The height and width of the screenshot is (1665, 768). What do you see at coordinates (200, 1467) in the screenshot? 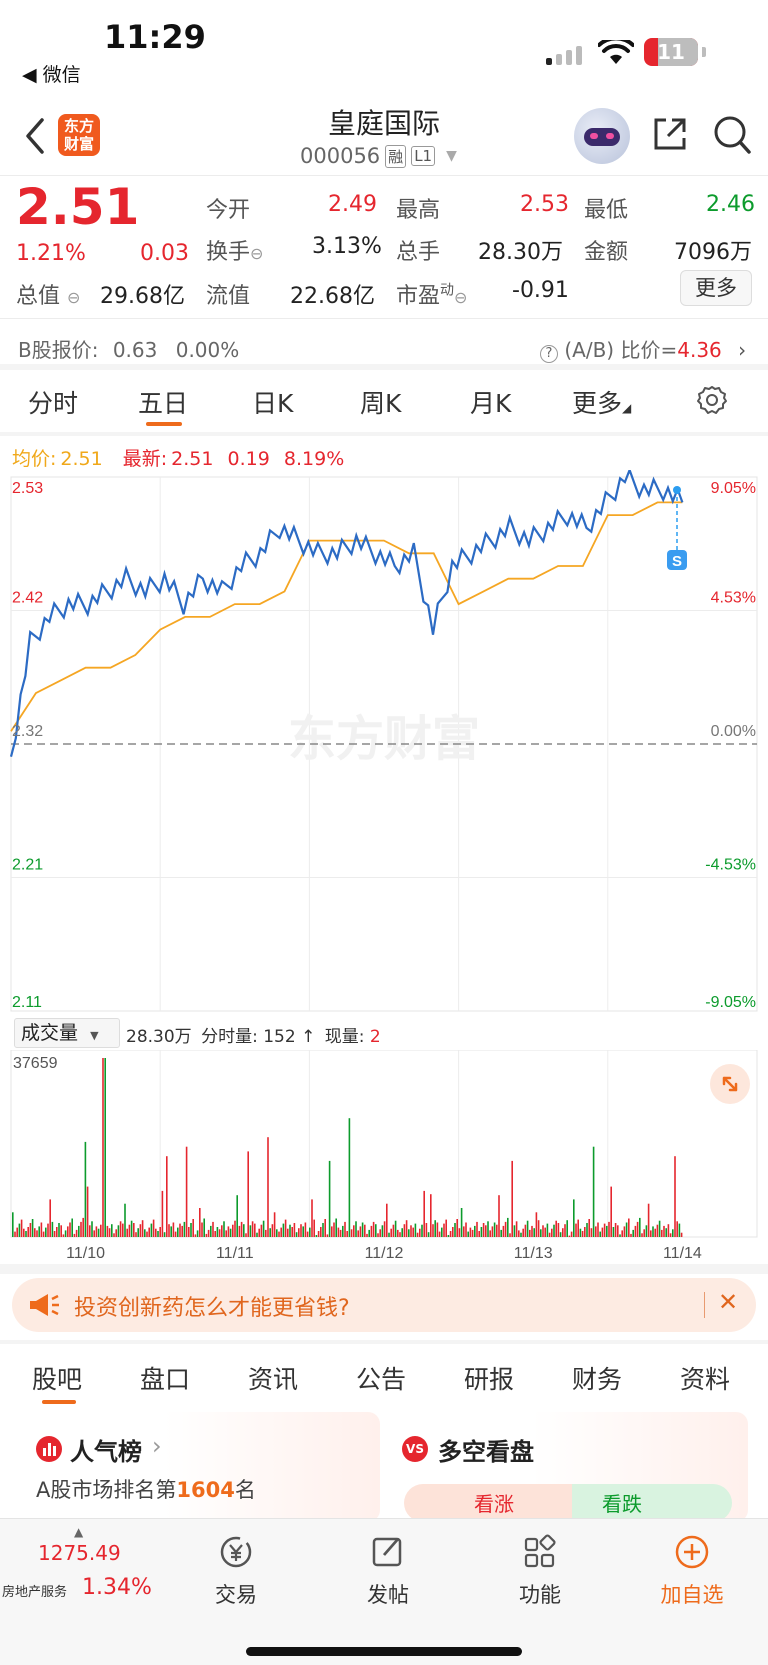
I see `popularity-card: 人气榜 › A股市场排名第1604名` at bounding box center [200, 1467].